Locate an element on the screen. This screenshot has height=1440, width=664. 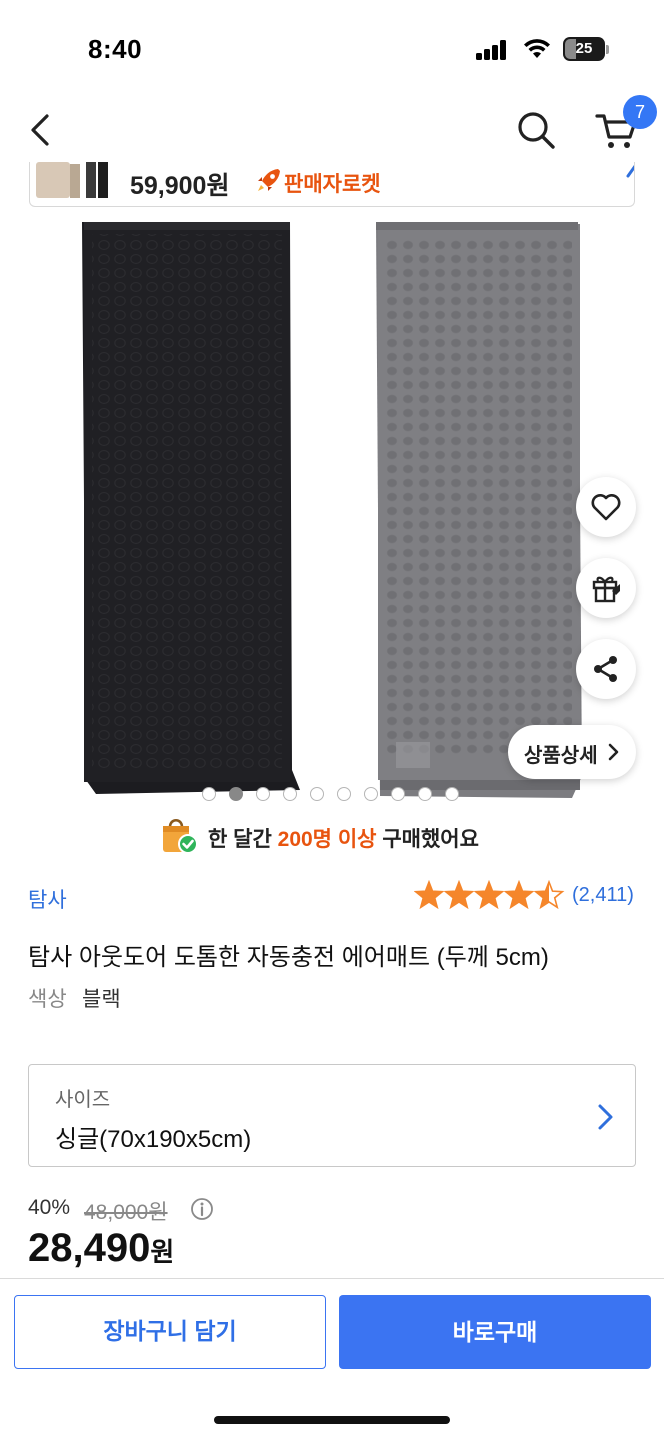
sticky-price: 59,900원 is located at coordinates (180, 186).